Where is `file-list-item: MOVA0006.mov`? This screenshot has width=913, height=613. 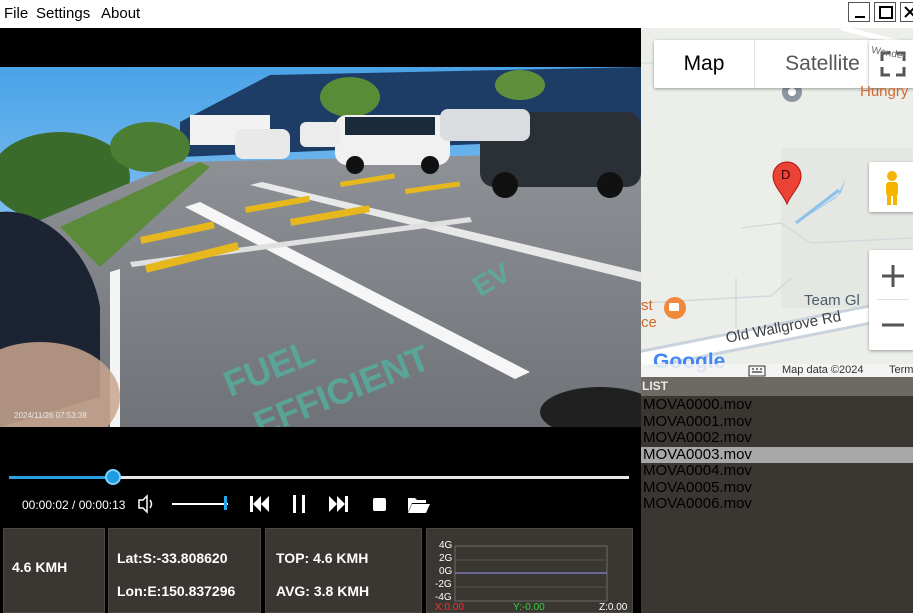 file-list-item: MOVA0006.mov is located at coordinates (777, 504).